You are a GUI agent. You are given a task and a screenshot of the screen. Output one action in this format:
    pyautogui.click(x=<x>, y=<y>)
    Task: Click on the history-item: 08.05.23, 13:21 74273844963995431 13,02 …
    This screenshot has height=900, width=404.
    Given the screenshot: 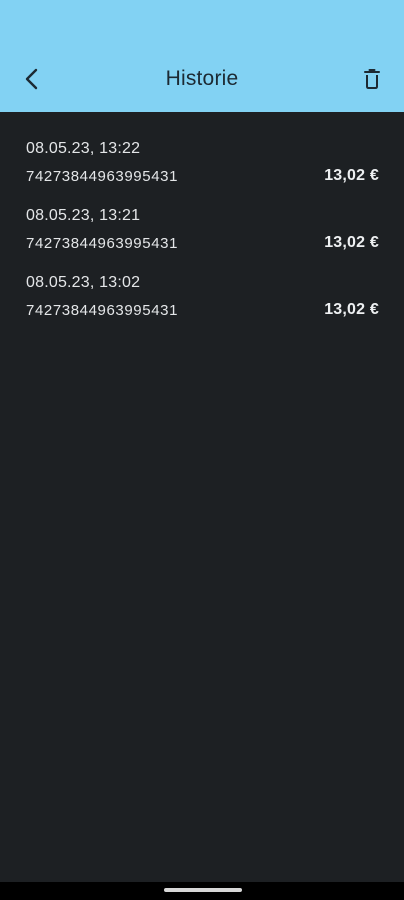 What is the action you would take?
    pyautogui.click(x=202, y=238)
    